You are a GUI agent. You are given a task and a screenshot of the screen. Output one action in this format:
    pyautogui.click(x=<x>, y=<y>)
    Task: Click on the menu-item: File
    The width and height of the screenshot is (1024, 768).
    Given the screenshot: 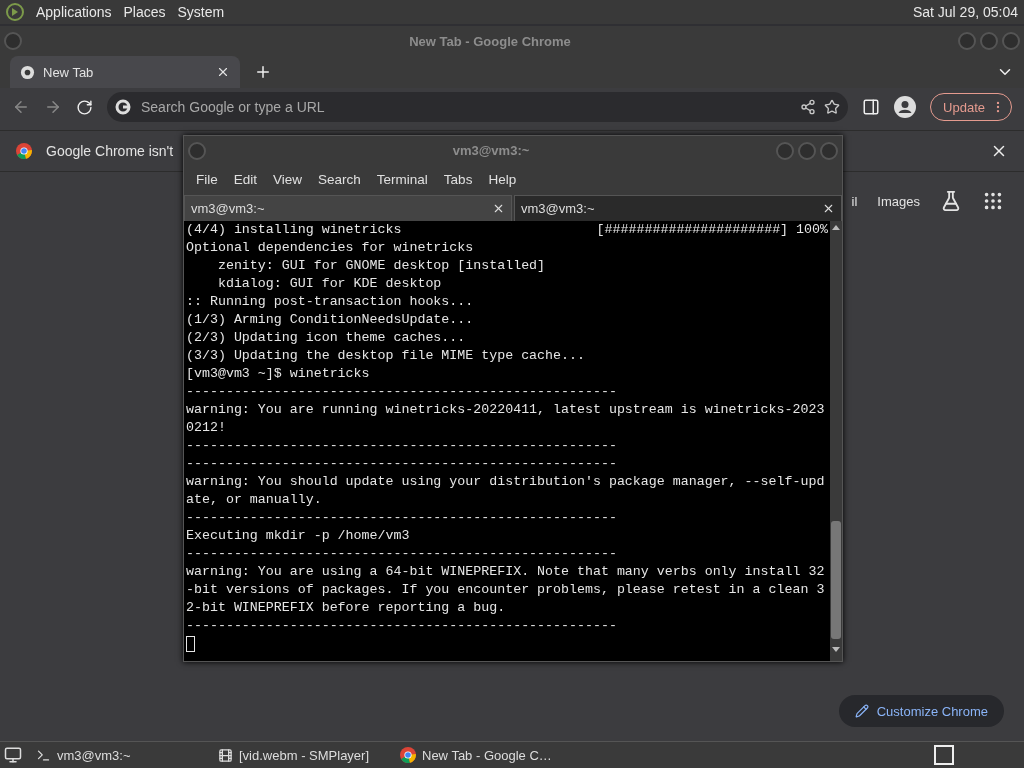 What is the action you would take?
    pyautogui.click(x=207, y=180)
    